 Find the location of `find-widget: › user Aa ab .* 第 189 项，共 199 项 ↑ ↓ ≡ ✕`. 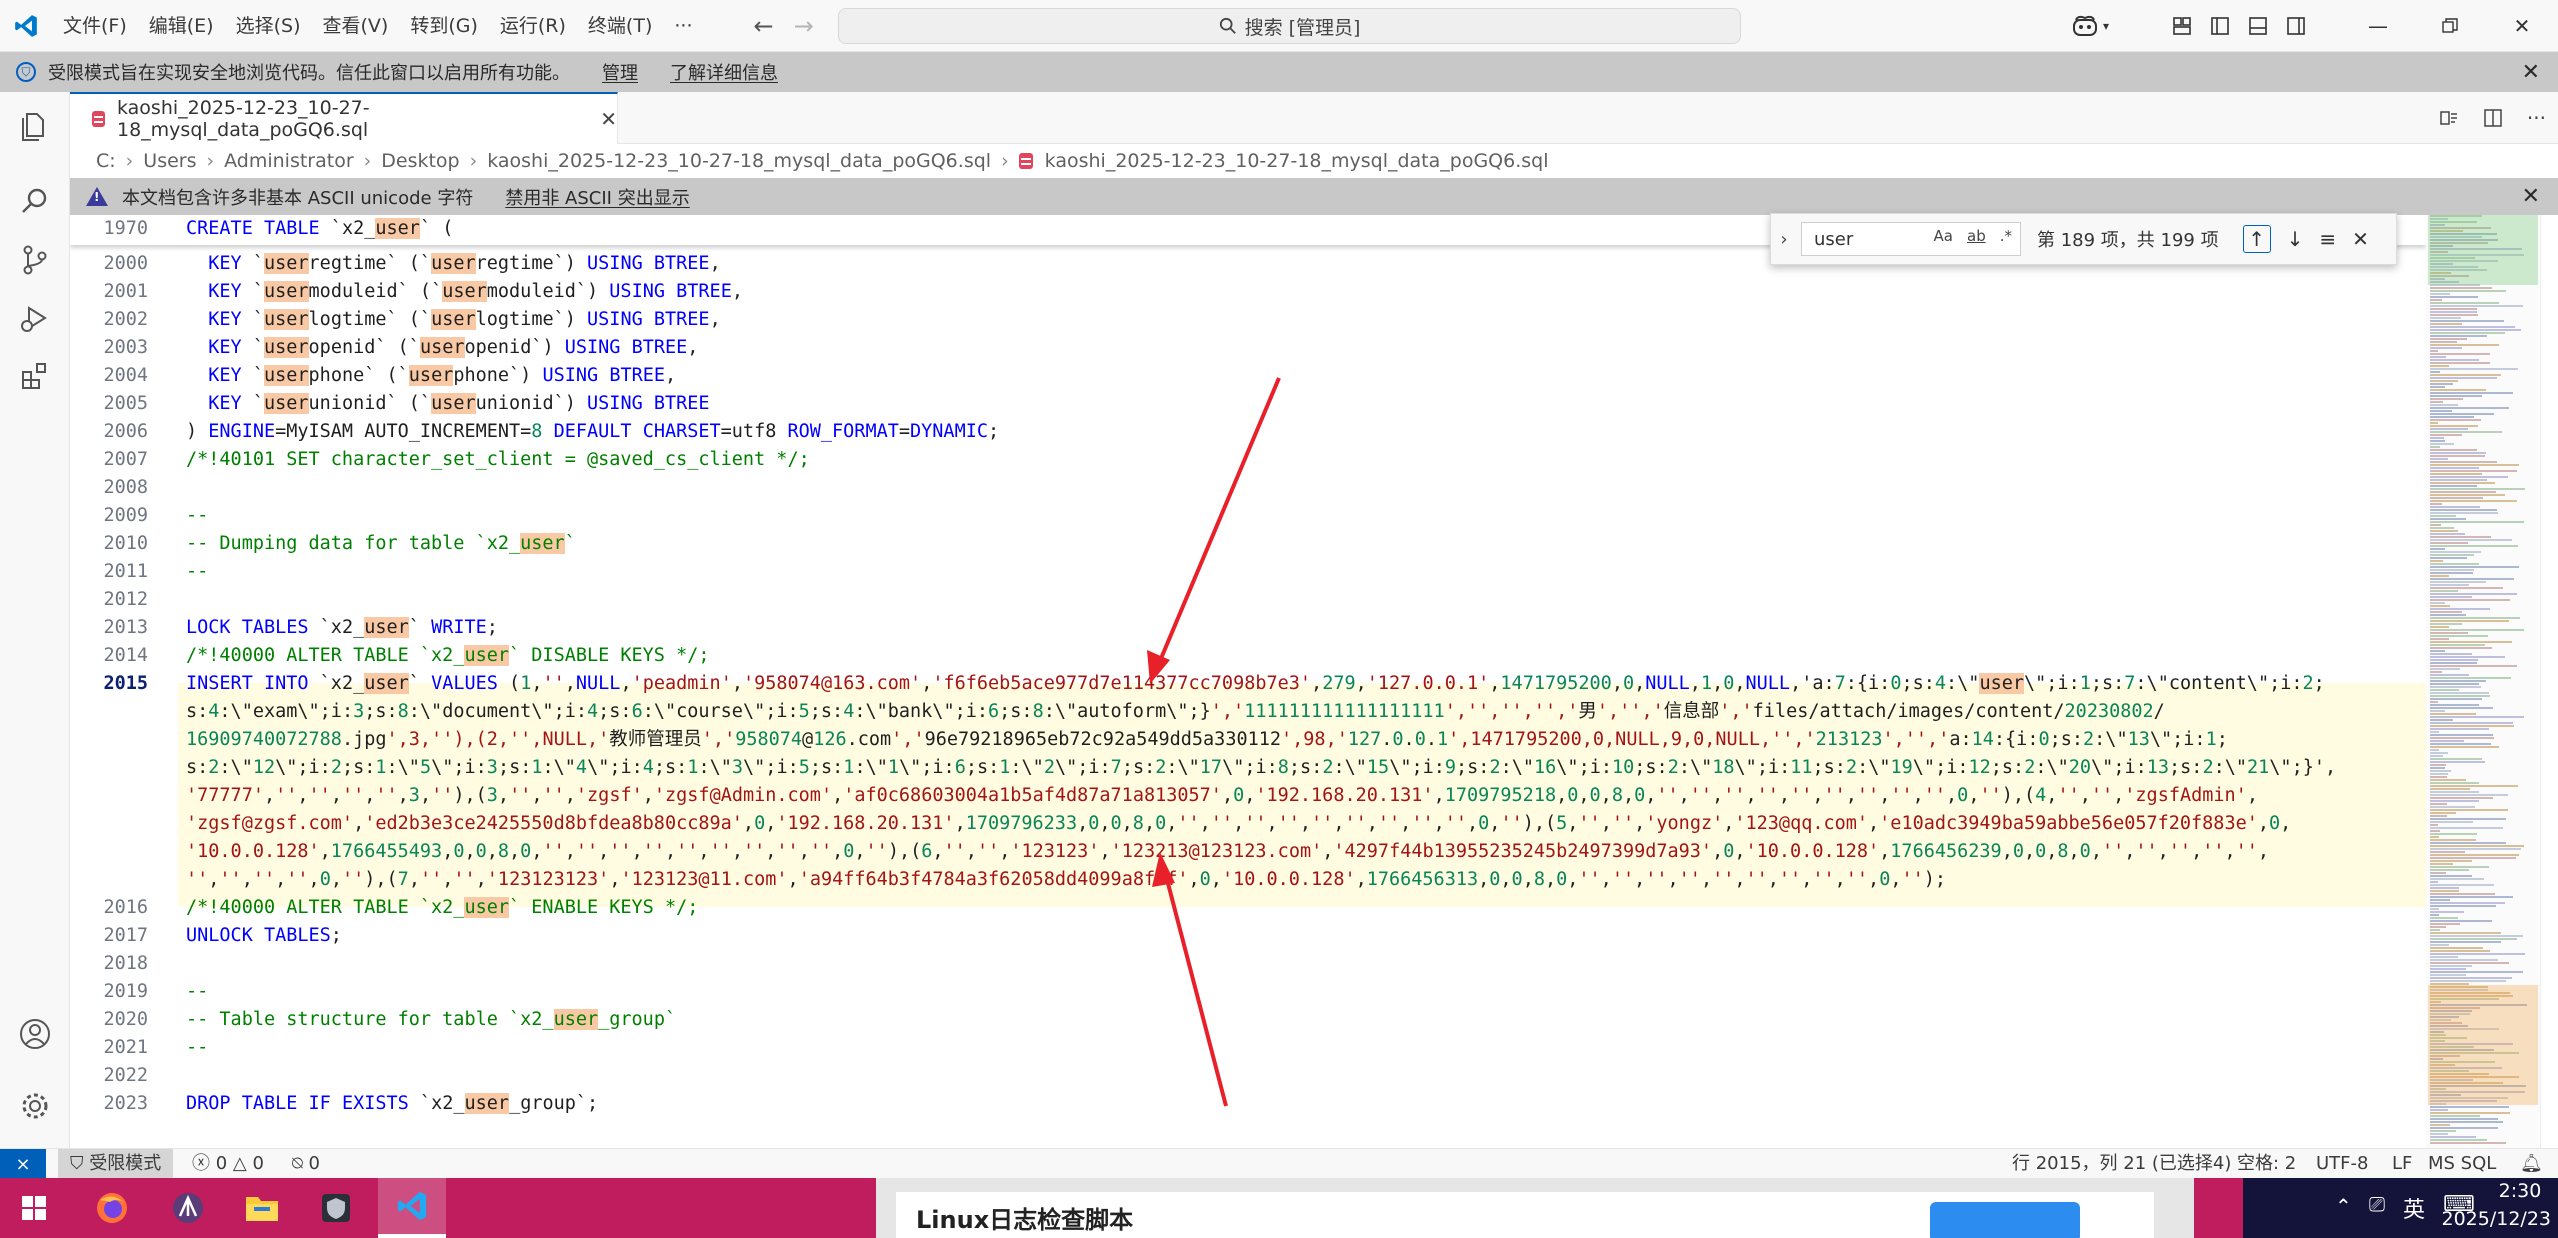

find-widget: › user Aa ab .* 第 189 项，共 199 项 ↑ ↓ ≡ ✕ is located at coordinates (2083, 239).